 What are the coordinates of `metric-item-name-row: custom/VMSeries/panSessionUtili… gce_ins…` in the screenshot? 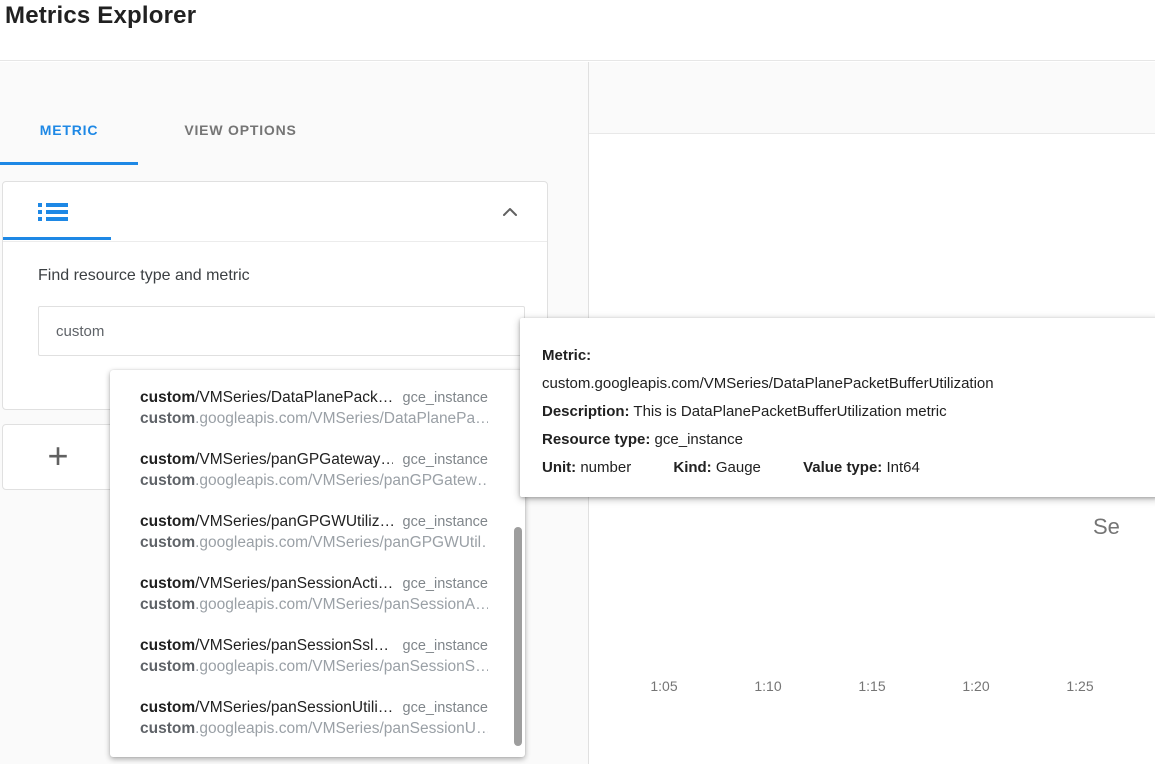 It's located at (314, 708).